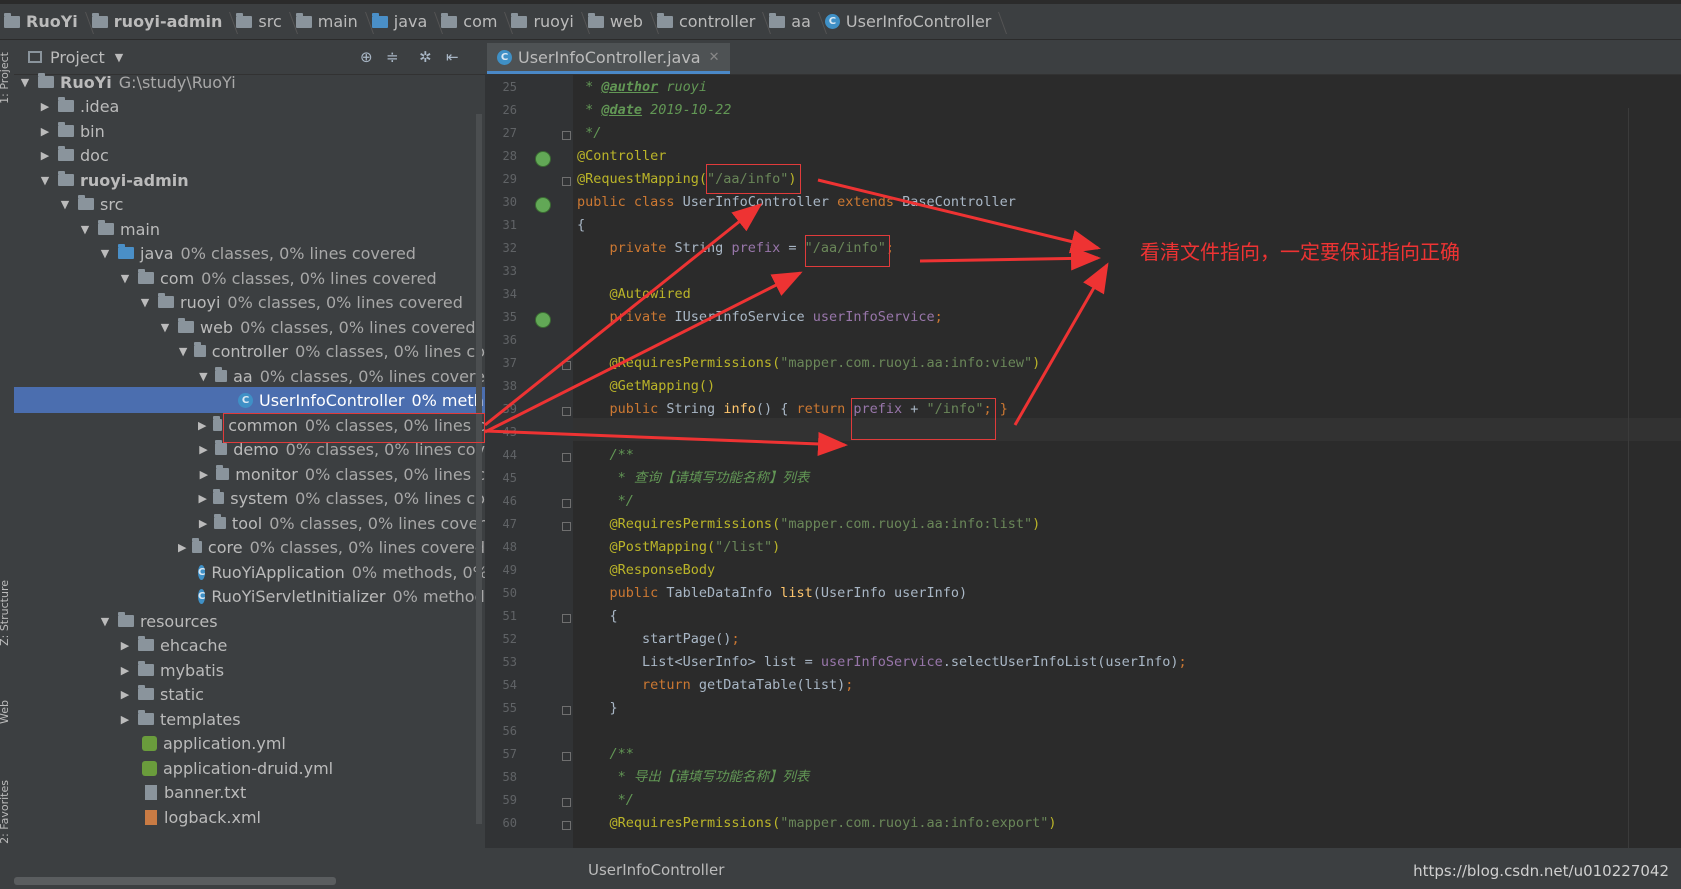 Image resolution: width=1681 pixels, height=889 pixels. Describe the element at coordinates (1010, 258) in the screenshot. I see `arrow-prefix-to-note` at that location.